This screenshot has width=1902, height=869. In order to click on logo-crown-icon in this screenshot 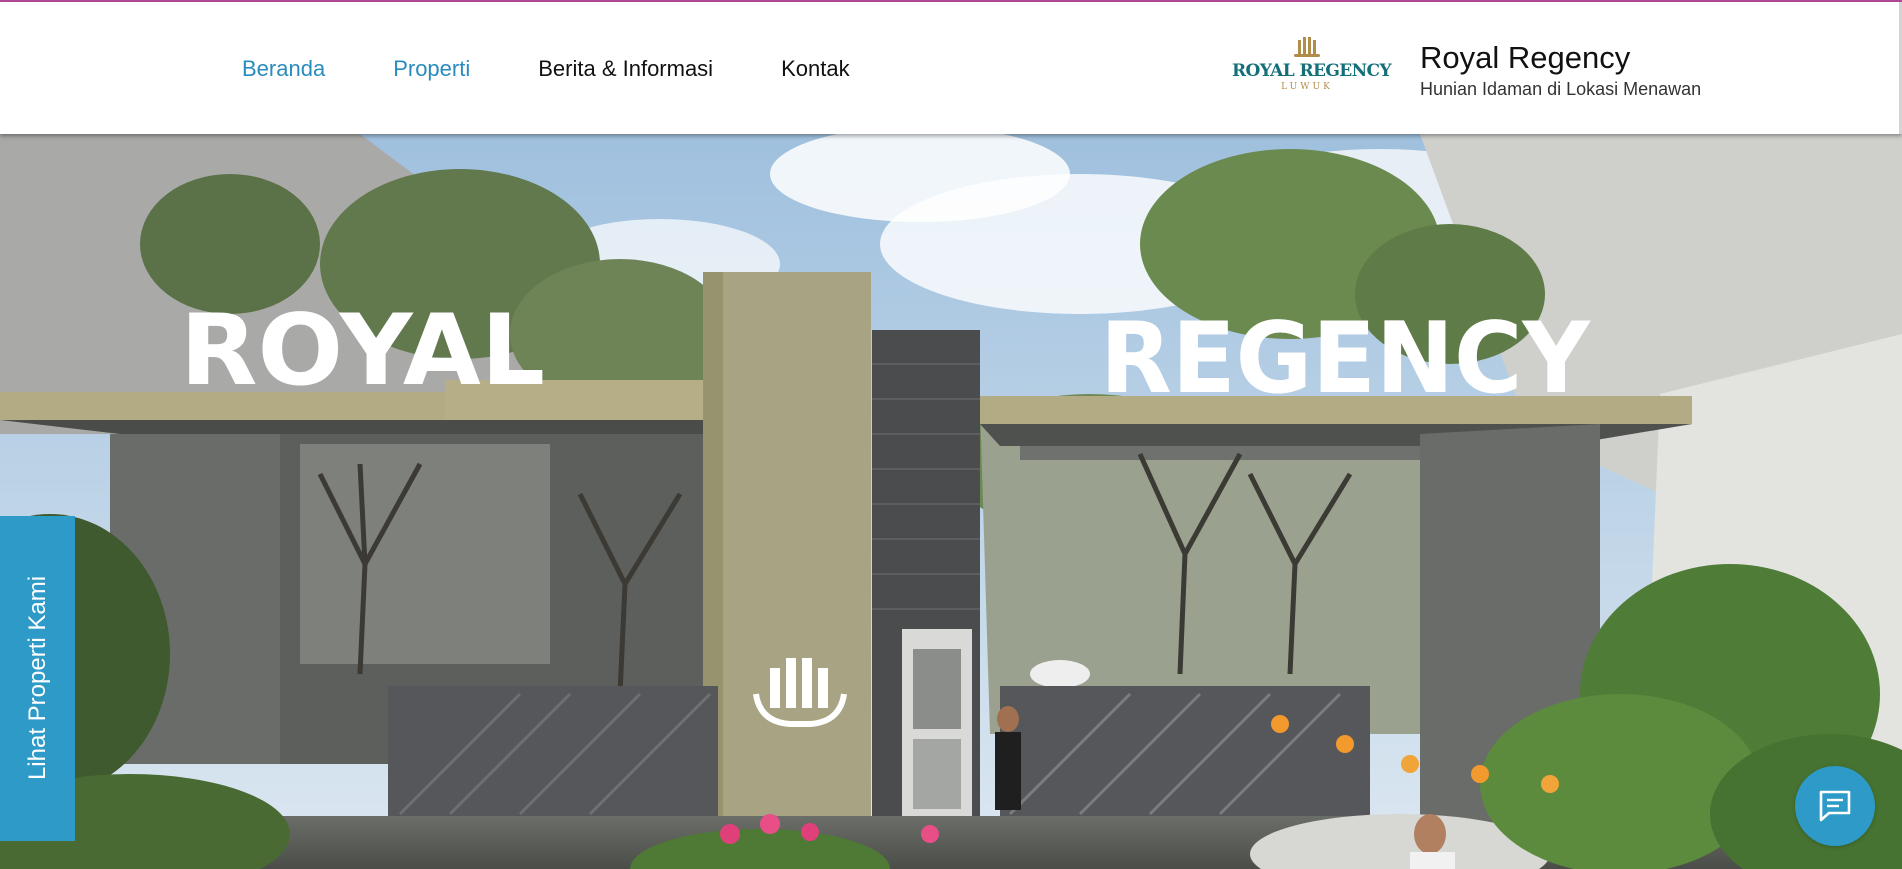, I will do `click(1307, 47)`.